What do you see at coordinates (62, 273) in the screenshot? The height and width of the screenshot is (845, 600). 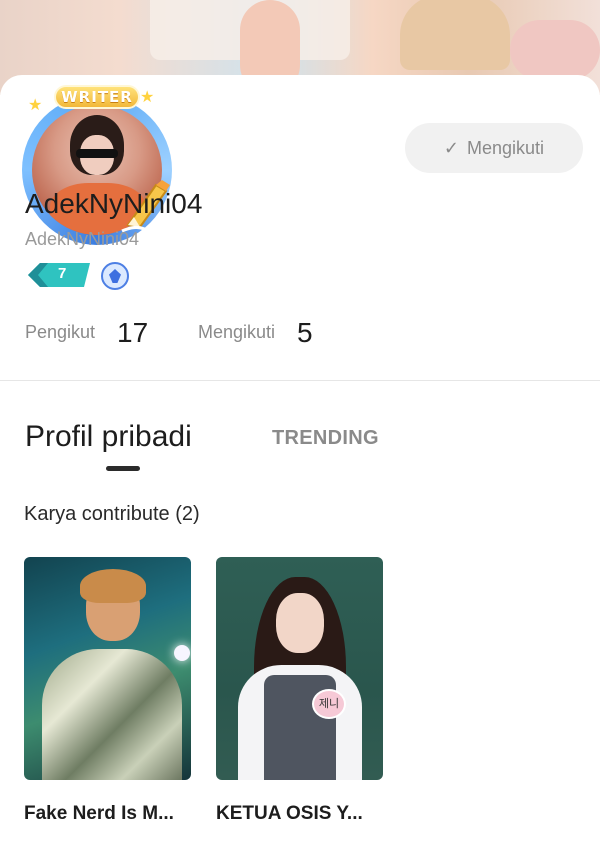 I see `level-number: 7` at bounding box center [62, 273].